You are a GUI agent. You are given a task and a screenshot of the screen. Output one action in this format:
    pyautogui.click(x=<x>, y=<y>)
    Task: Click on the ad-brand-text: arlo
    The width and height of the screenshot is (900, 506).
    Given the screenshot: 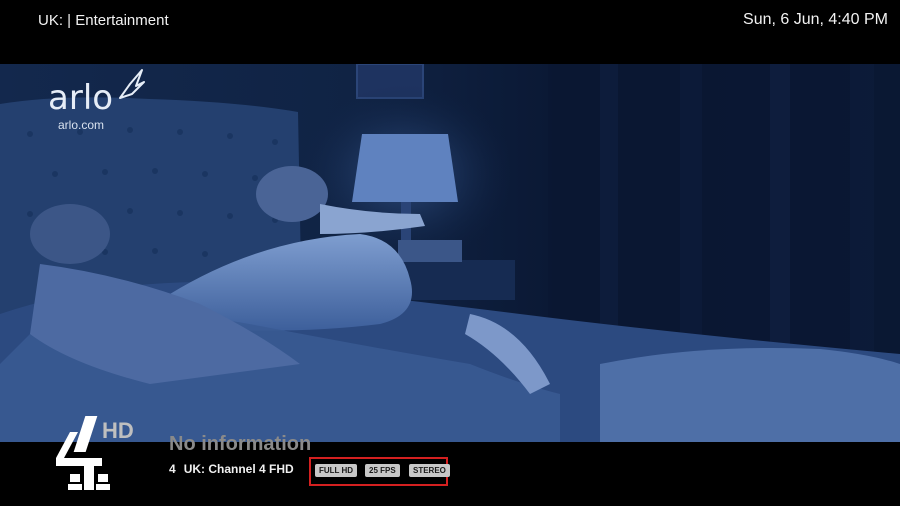 What is the action you would take?
    pyautogui.click(x=81, y=98)
    